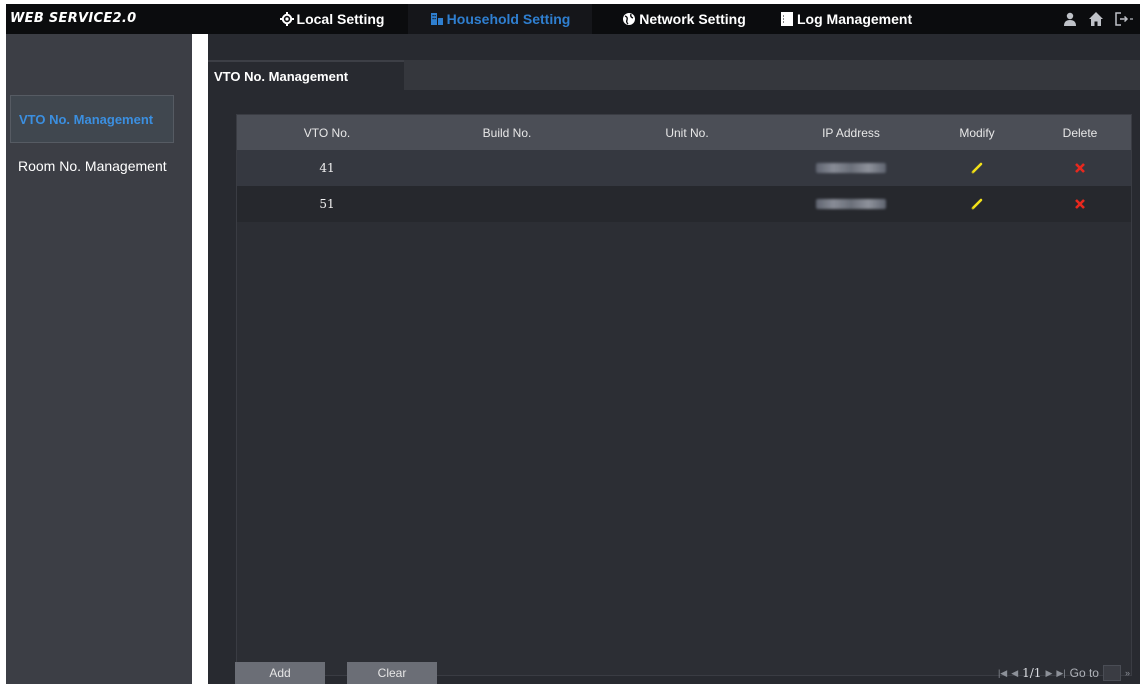 The width and height of the screenshot is (1140, 684). Describe the element at coordinates (787, 19) in the screenshot. I see `document-icon` at that location.